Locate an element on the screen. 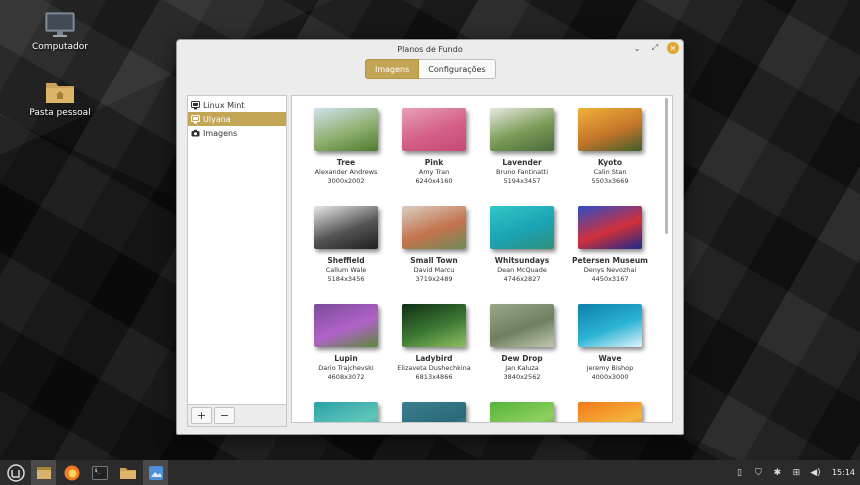 This screenshot has width=860, height=485. sidebar-item: Imagens is located at coordinates (237, 133).